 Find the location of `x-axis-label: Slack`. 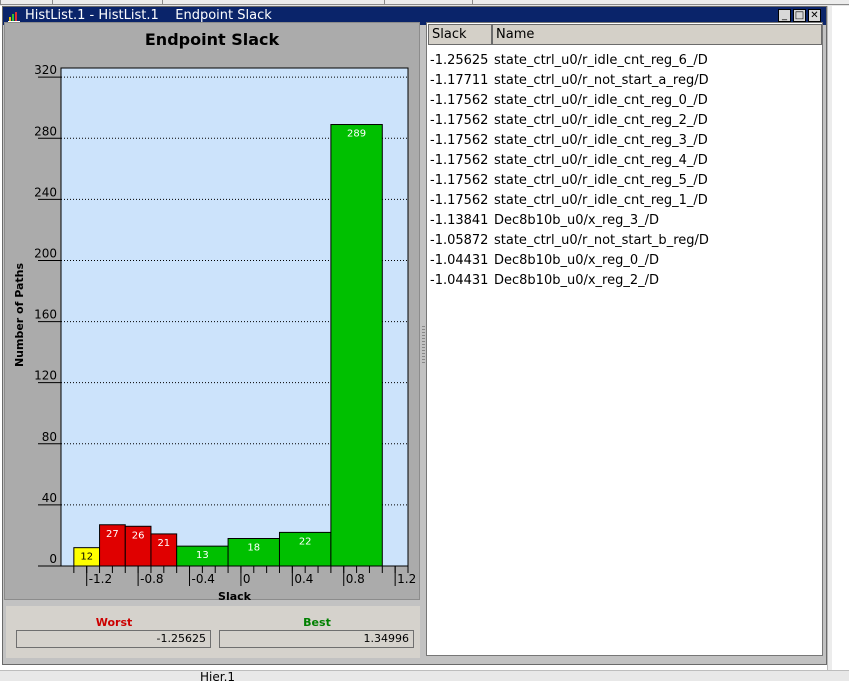

x-axis-label: Slack is located at coordinates (235, 596).